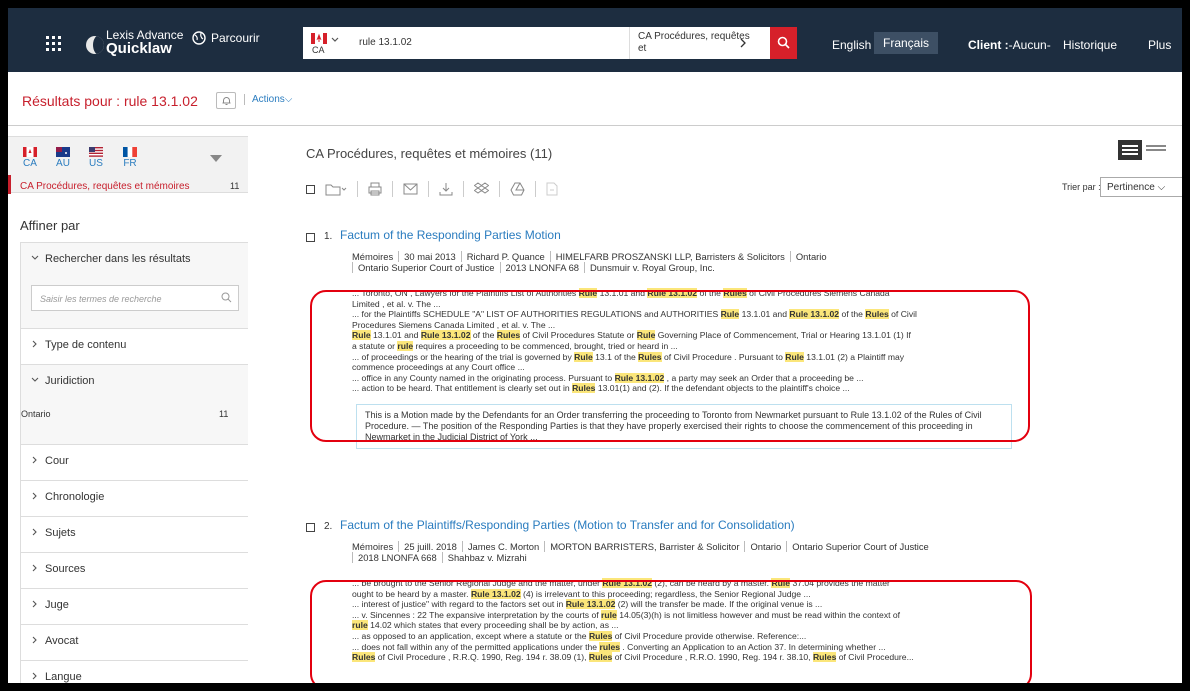 The width and height of the screenshot is (1190, 691). I want to click on select-all-checkbox, so click(310, 189).